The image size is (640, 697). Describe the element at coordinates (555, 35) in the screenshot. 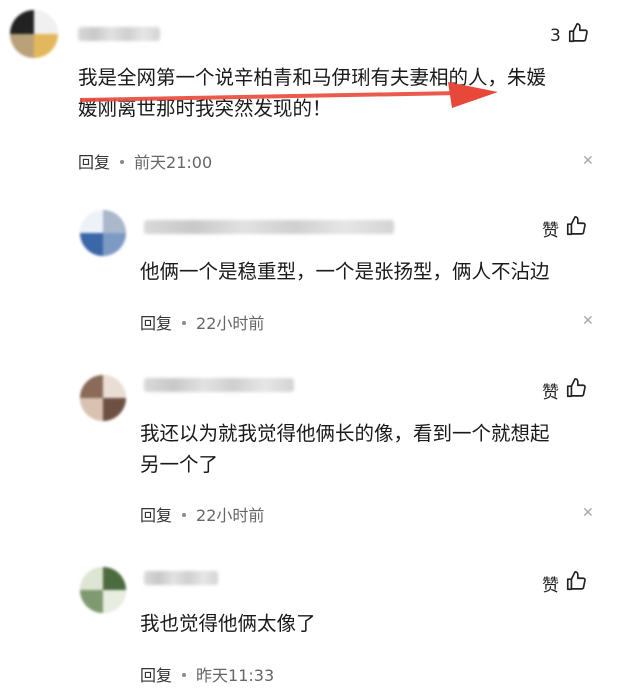

I see `like-count: 3` at that location.